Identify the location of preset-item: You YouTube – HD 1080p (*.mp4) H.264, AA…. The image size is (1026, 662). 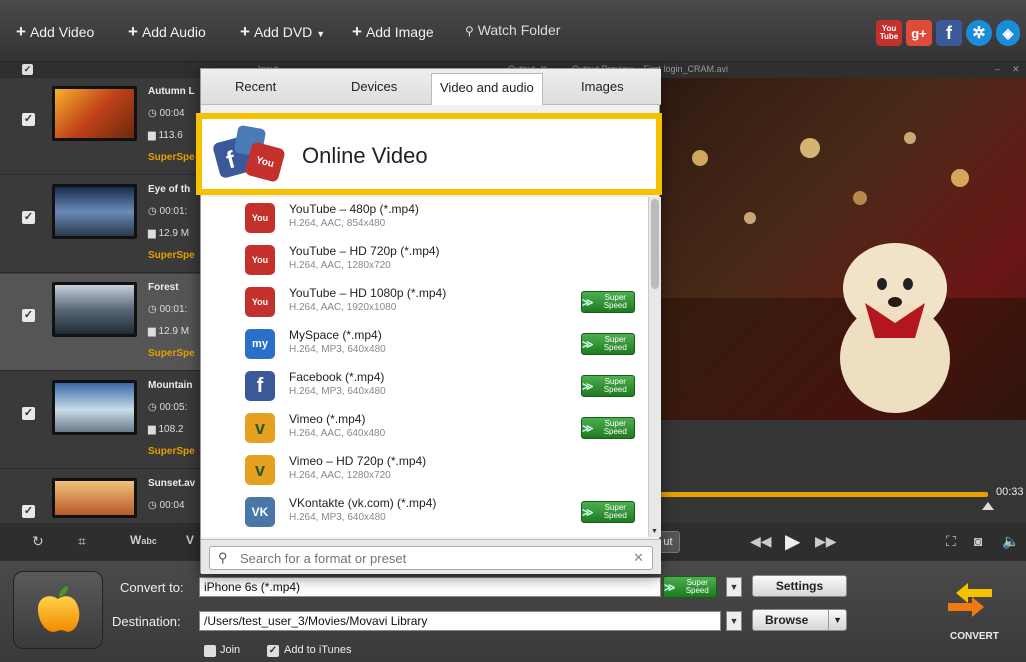
(424, 302).